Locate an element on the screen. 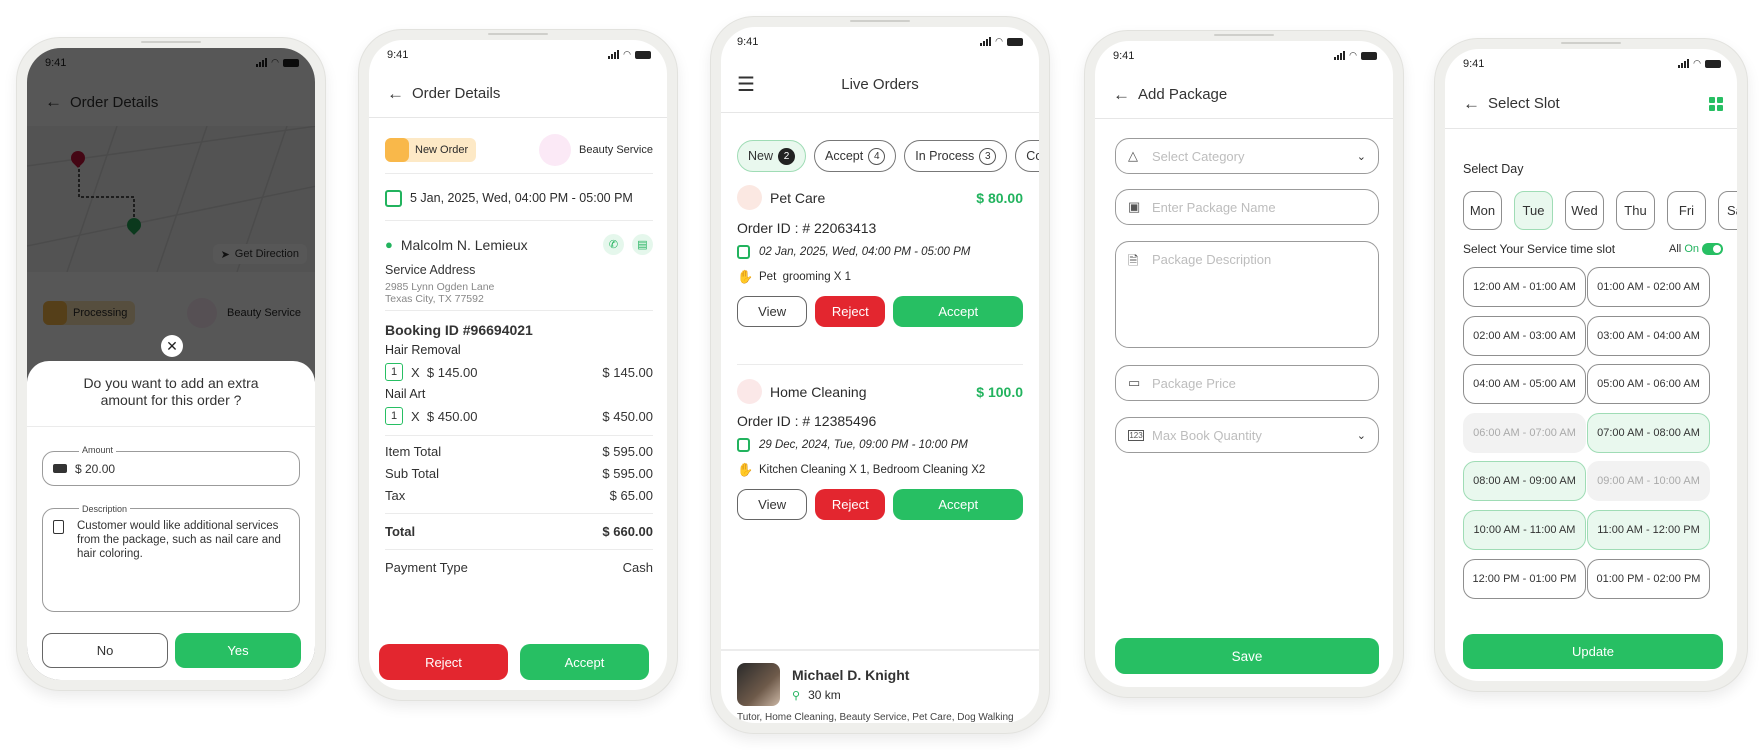  package-name-input: ▣ Enter Package Name is located at coordinates (1247, 207).